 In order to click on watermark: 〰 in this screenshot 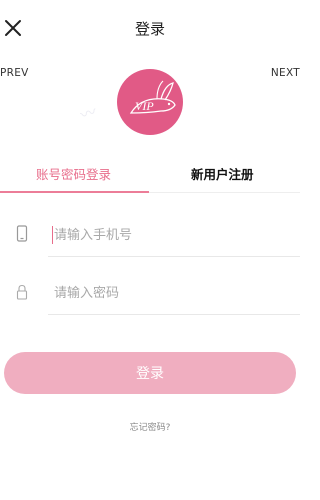, I will do `click(88, 113)`.